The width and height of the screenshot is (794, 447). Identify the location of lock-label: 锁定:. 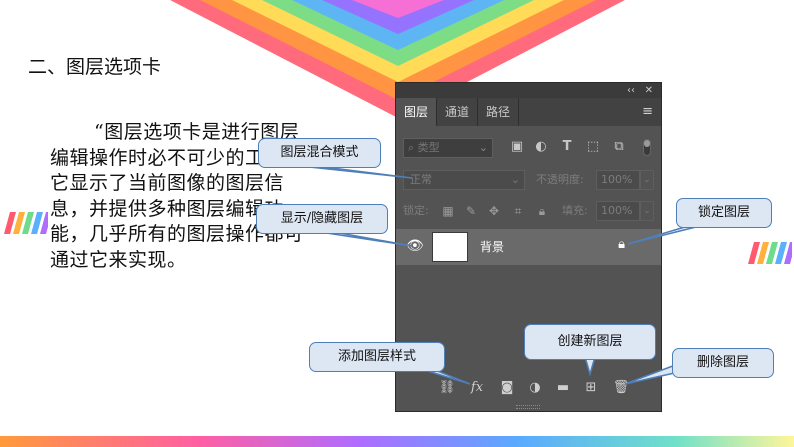
(416, 210).